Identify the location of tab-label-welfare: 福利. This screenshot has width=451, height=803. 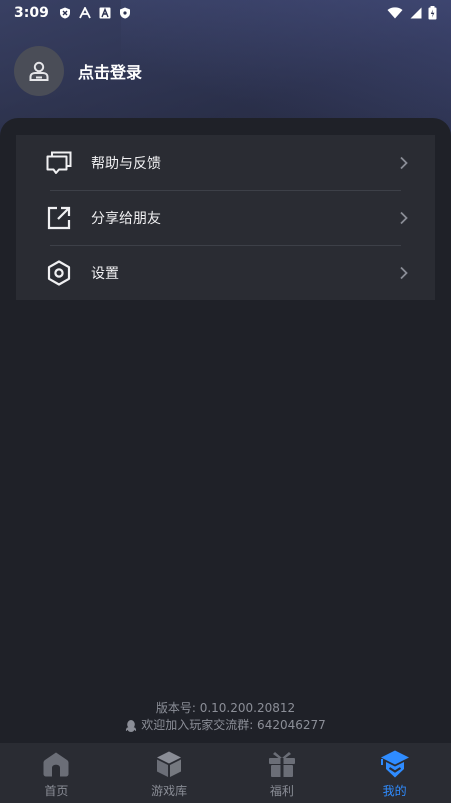
(281, 791).